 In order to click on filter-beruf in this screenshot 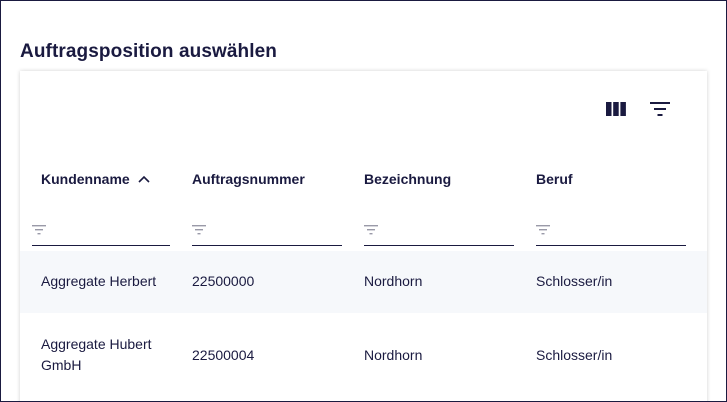, I will do `click(612, 232)`.